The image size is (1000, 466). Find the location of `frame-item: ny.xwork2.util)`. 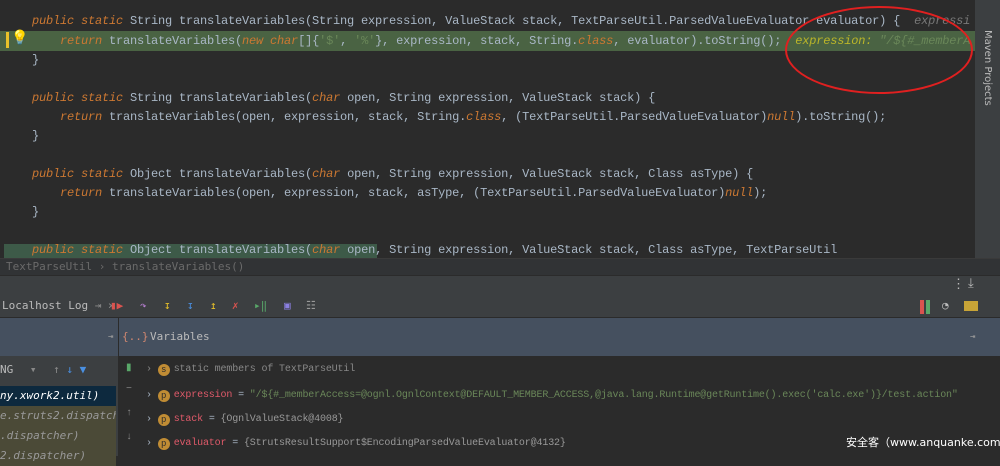

frame-item: ny.xwork2.util) is located at coordinates (58, 396).